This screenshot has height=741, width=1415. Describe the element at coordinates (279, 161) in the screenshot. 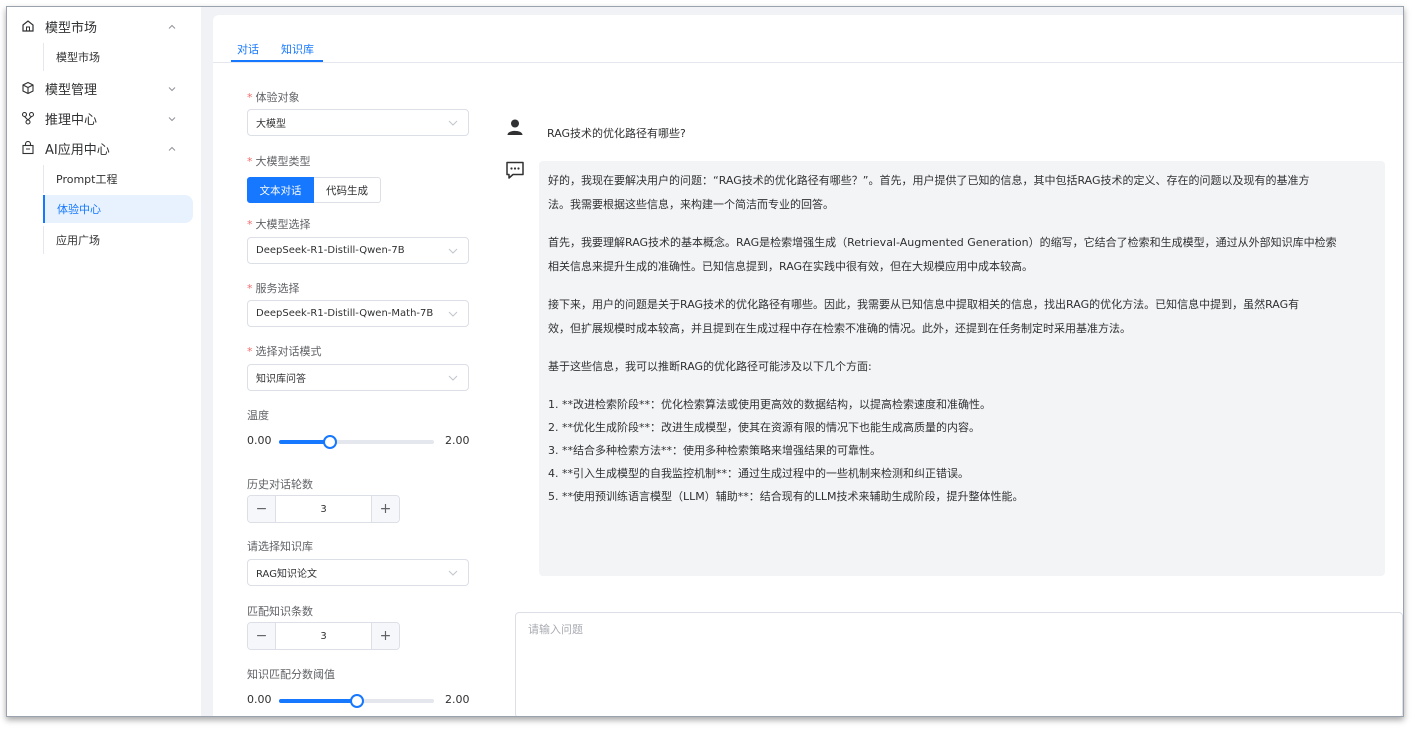

I see `model-type-label: * 大模型类型` at that location.